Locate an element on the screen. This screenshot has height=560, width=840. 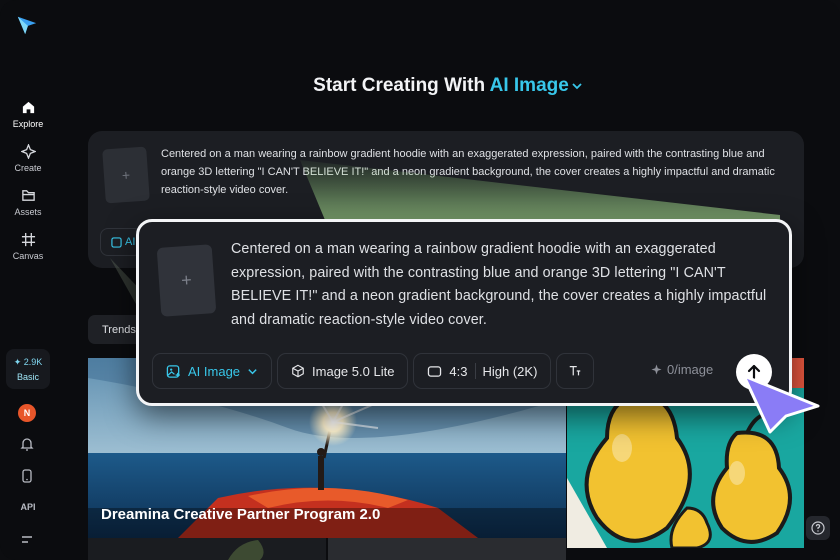
sidebar-item-label: Create is located at coordinates (28, 168).